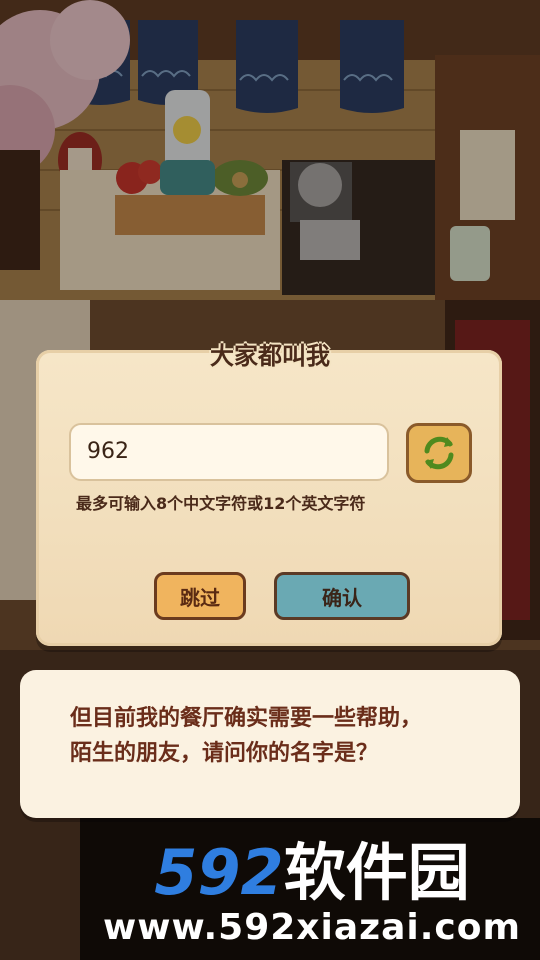  Describe the element at coordinates (200, 596) in the screenshot. I see `skip-button: 跳过` at that location.